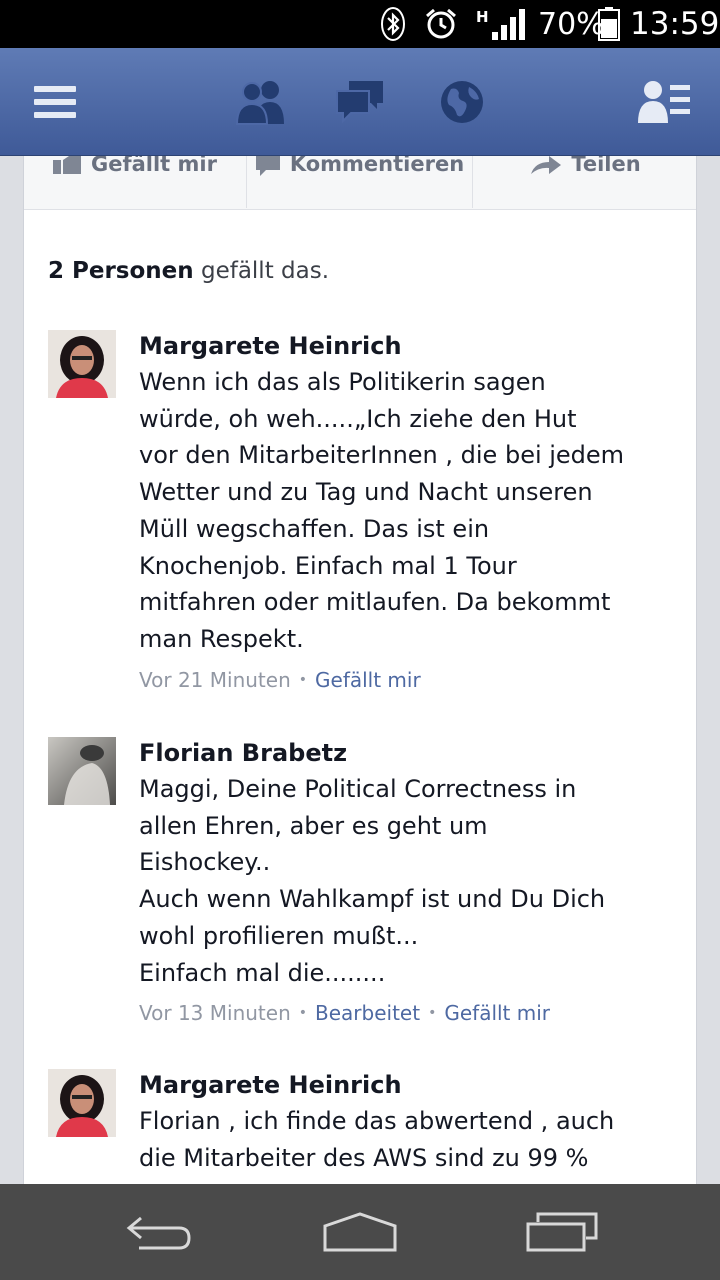 The width and height of the screenshot is (720, 1280). What do you see at coordinates (135, 182) in the screenshot?
I see `like-button: Gefällt mir` at bounding box center [135, 182].